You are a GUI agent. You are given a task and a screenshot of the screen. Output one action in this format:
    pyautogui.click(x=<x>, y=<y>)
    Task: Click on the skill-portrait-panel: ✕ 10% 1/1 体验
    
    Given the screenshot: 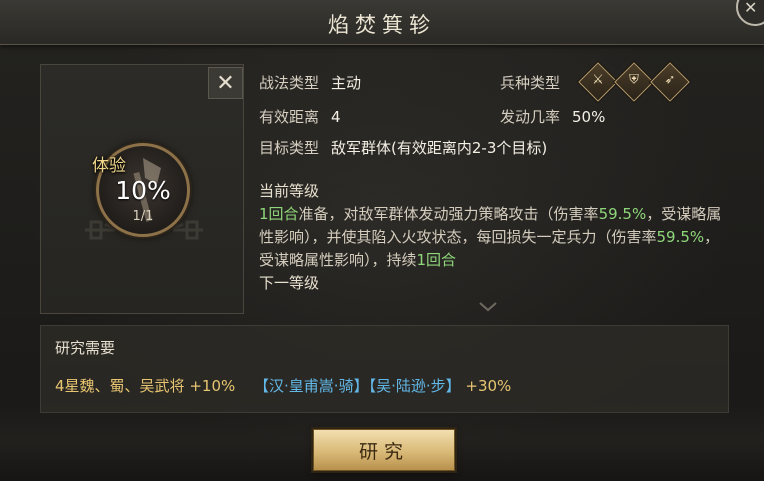 What is the action you would take?
    pyautogui.click(x=142, y=189)
    